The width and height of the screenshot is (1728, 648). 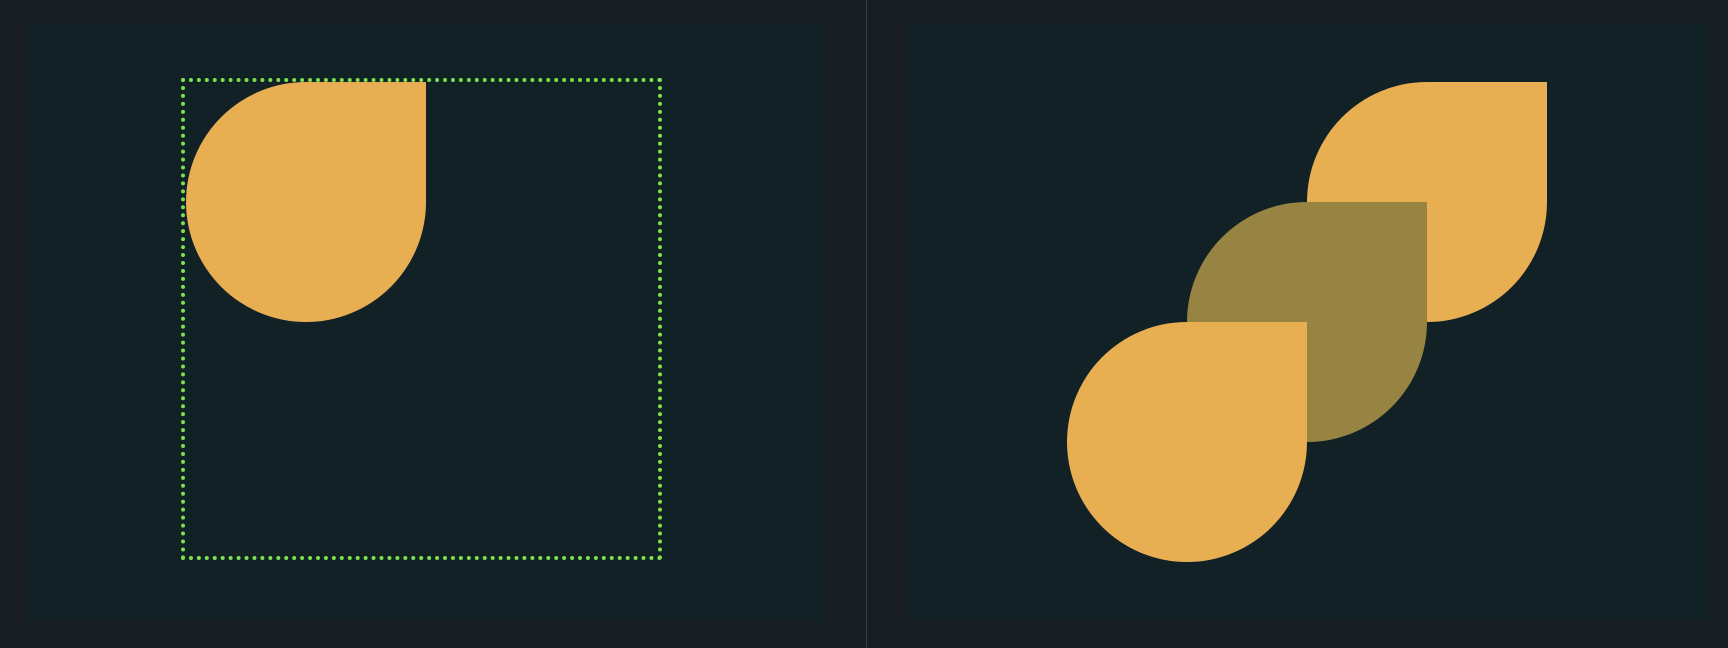 What do you see at coordinates (306, 202) in the screenshot?
I see `teardrop-shape` at bounding box center [306, 202].